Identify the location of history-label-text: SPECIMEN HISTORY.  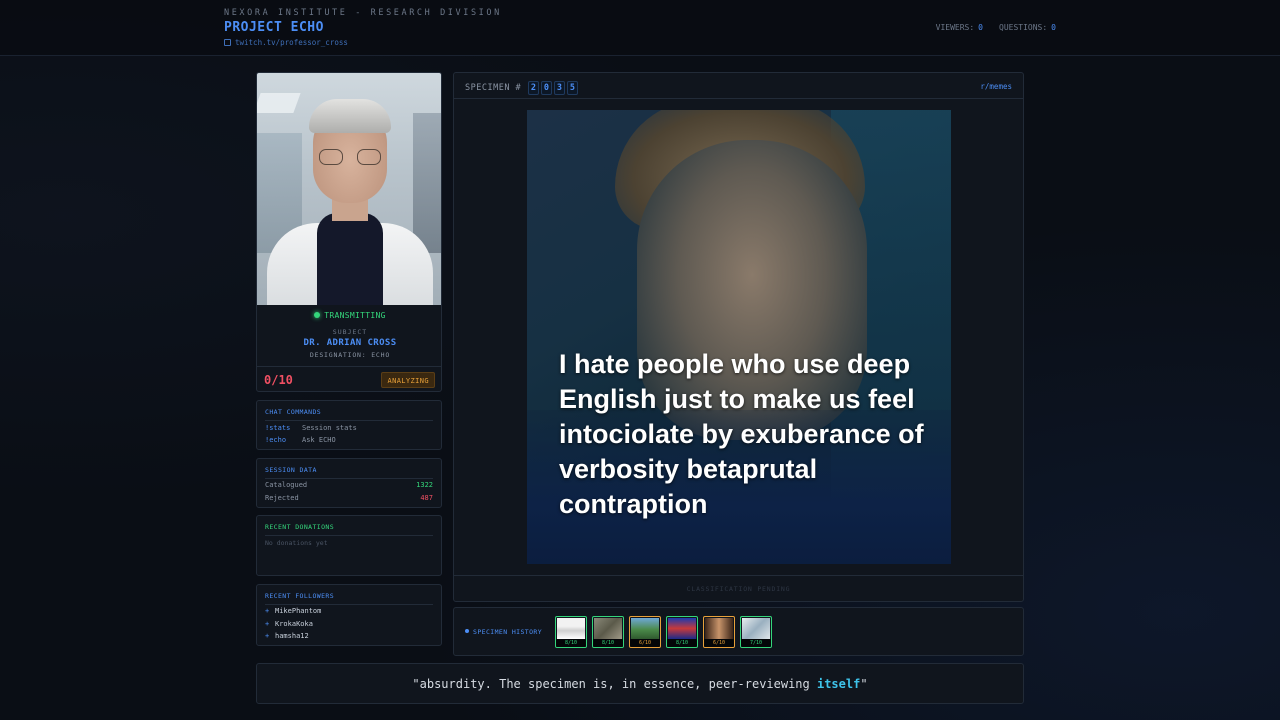
(508, 632).